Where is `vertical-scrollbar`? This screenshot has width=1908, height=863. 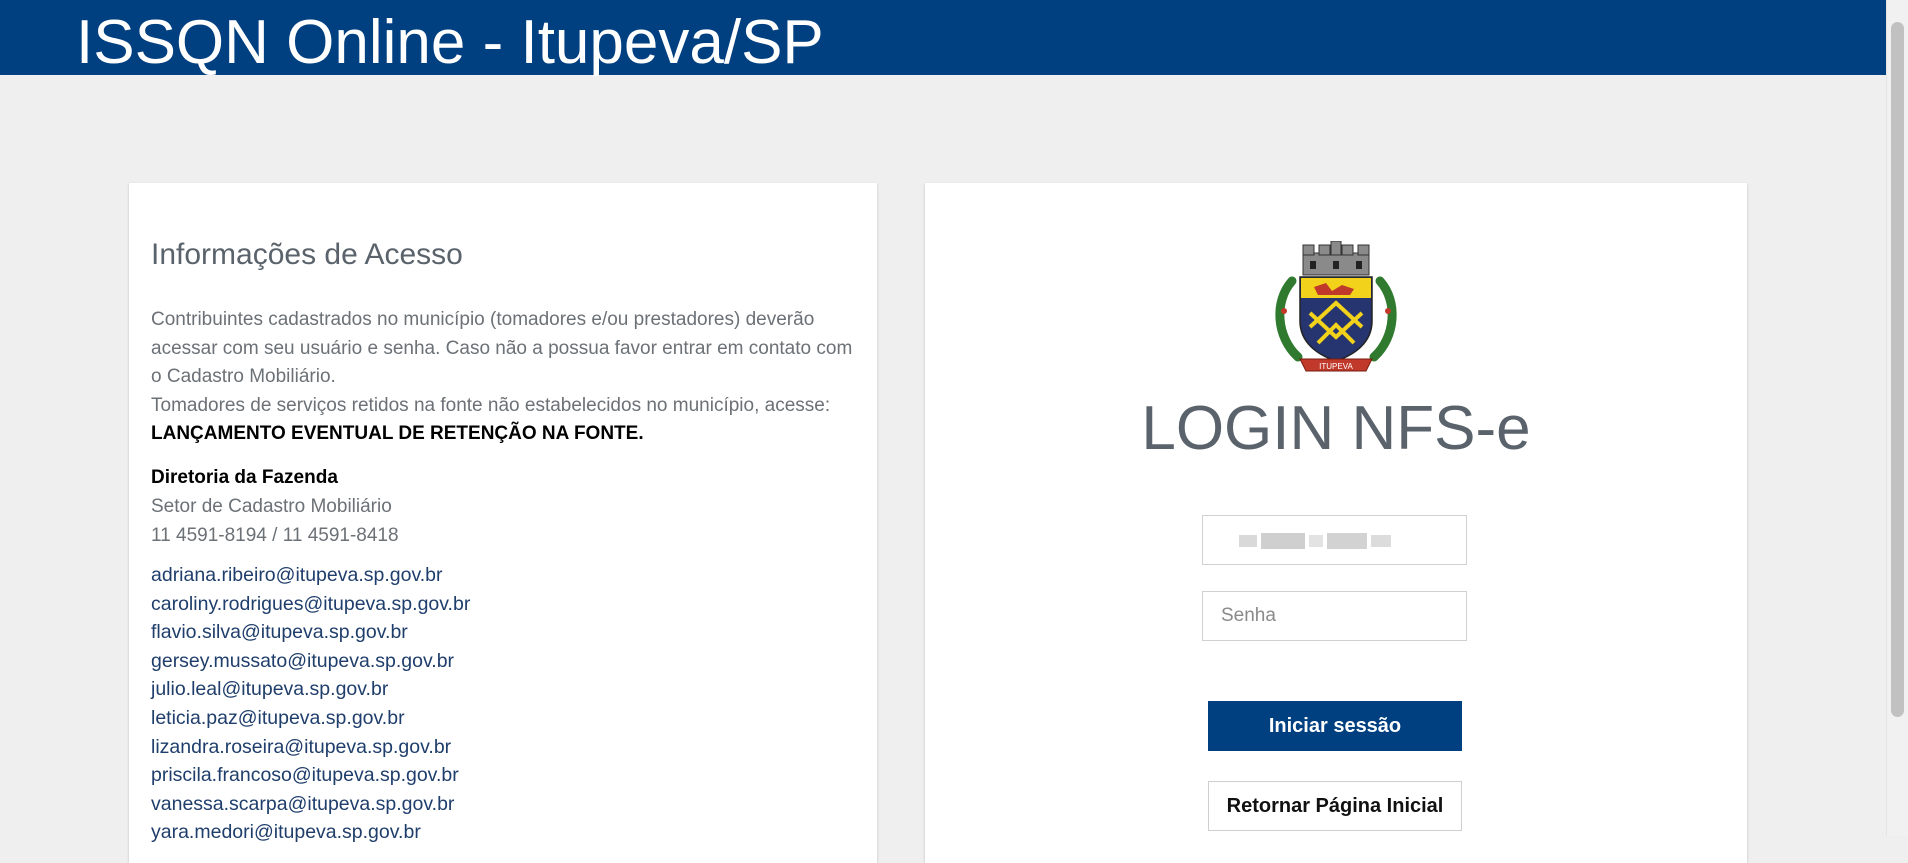
vertical-scrollbar is located at coordinates (1897, 418).